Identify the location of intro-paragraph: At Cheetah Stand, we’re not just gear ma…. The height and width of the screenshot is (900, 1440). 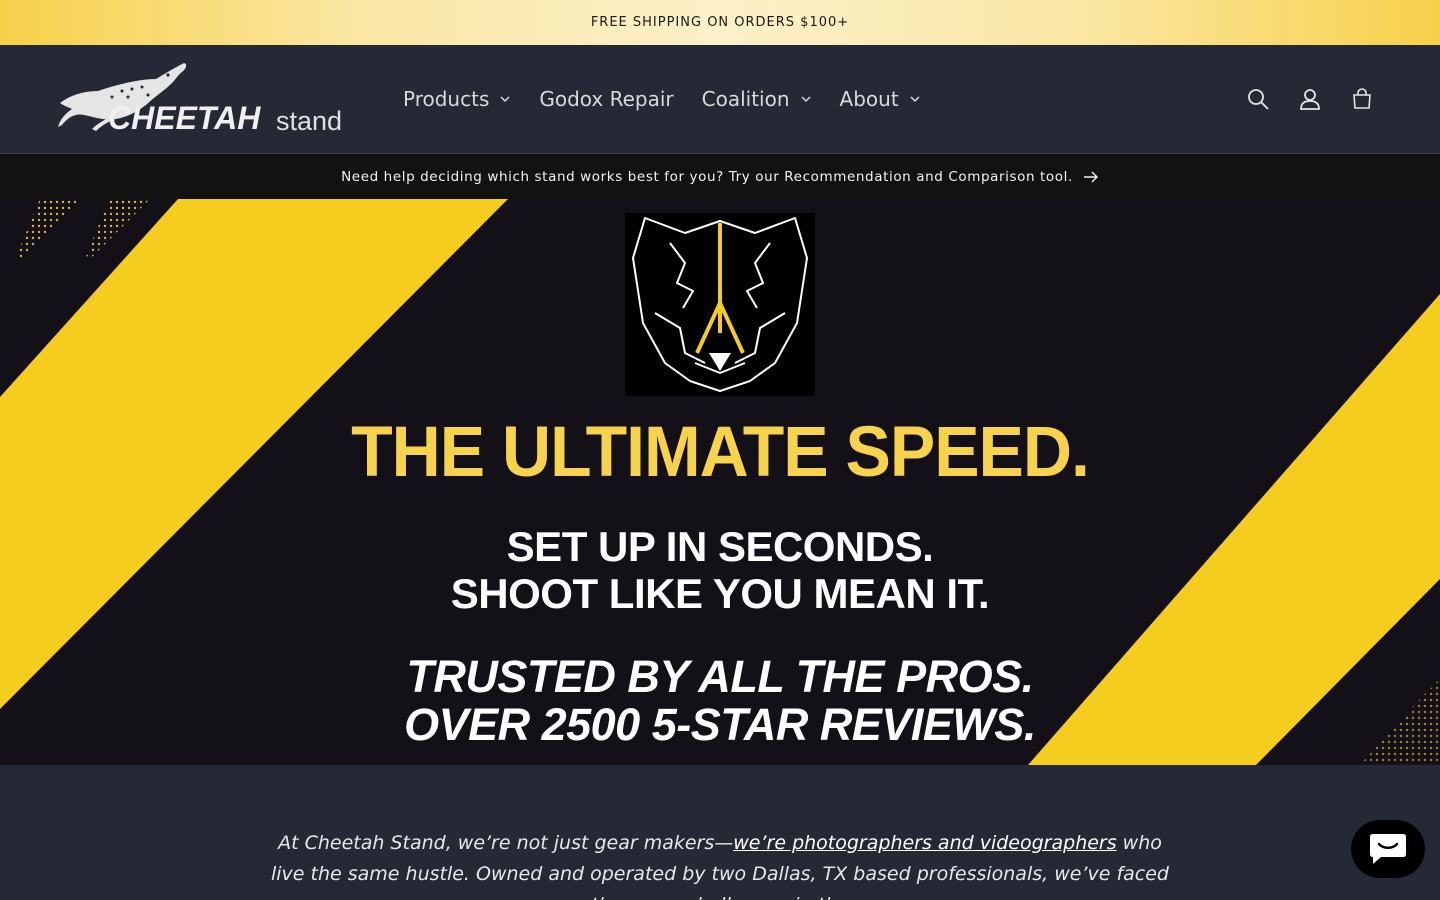
(720, 864).